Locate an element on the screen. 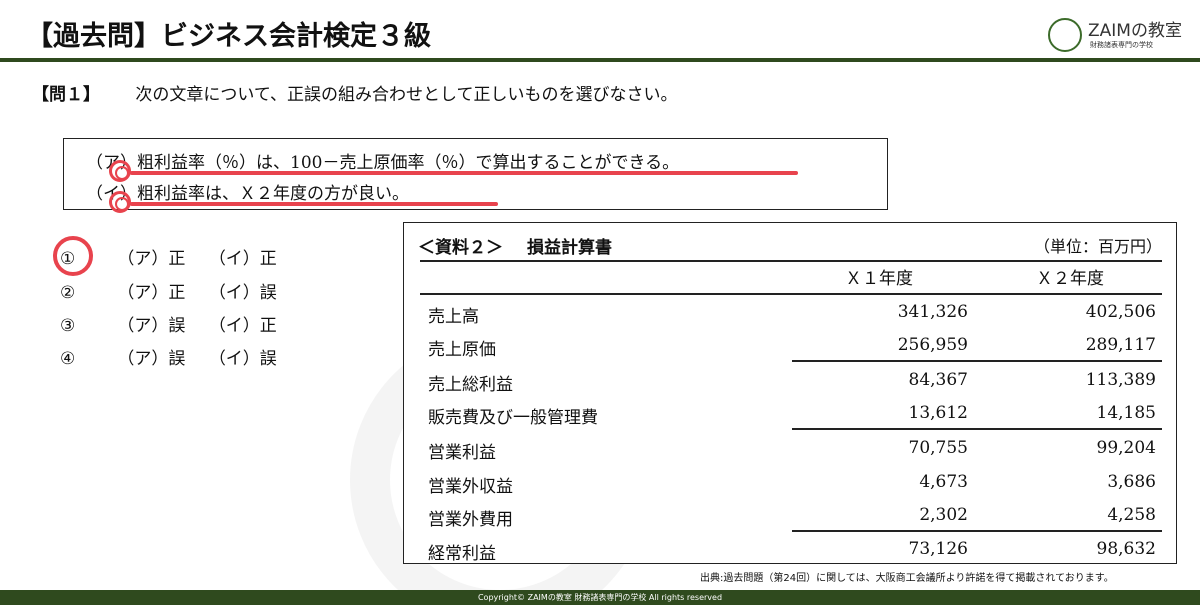 The image size is (1200, 605). choice-number: ① is located at coordinates (68, 259).